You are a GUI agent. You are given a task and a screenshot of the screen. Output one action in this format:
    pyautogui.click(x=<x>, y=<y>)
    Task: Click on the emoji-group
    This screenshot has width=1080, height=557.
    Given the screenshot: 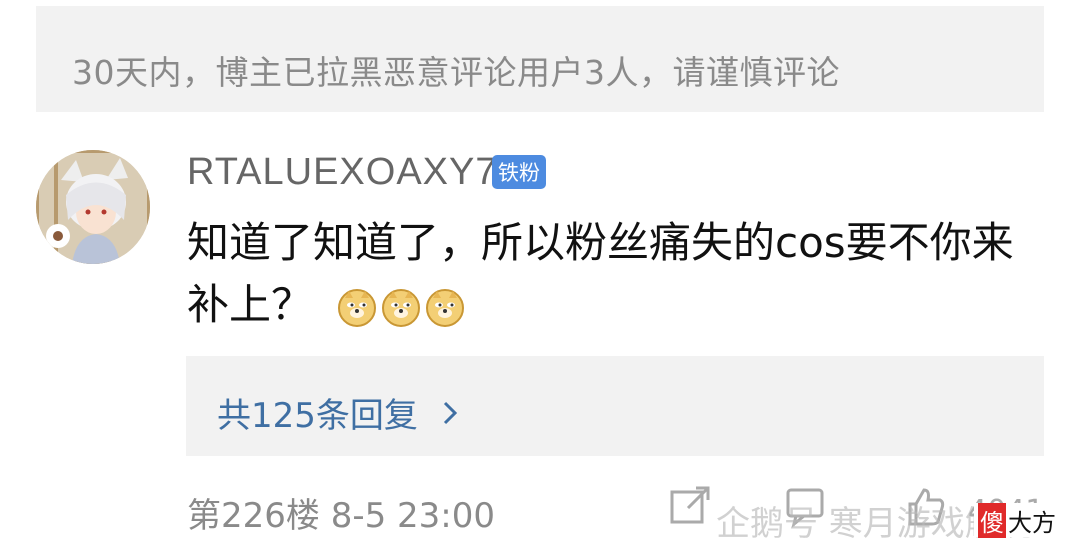 What is the action you would take?
    pyautogui.click(x=401, y=308)
    